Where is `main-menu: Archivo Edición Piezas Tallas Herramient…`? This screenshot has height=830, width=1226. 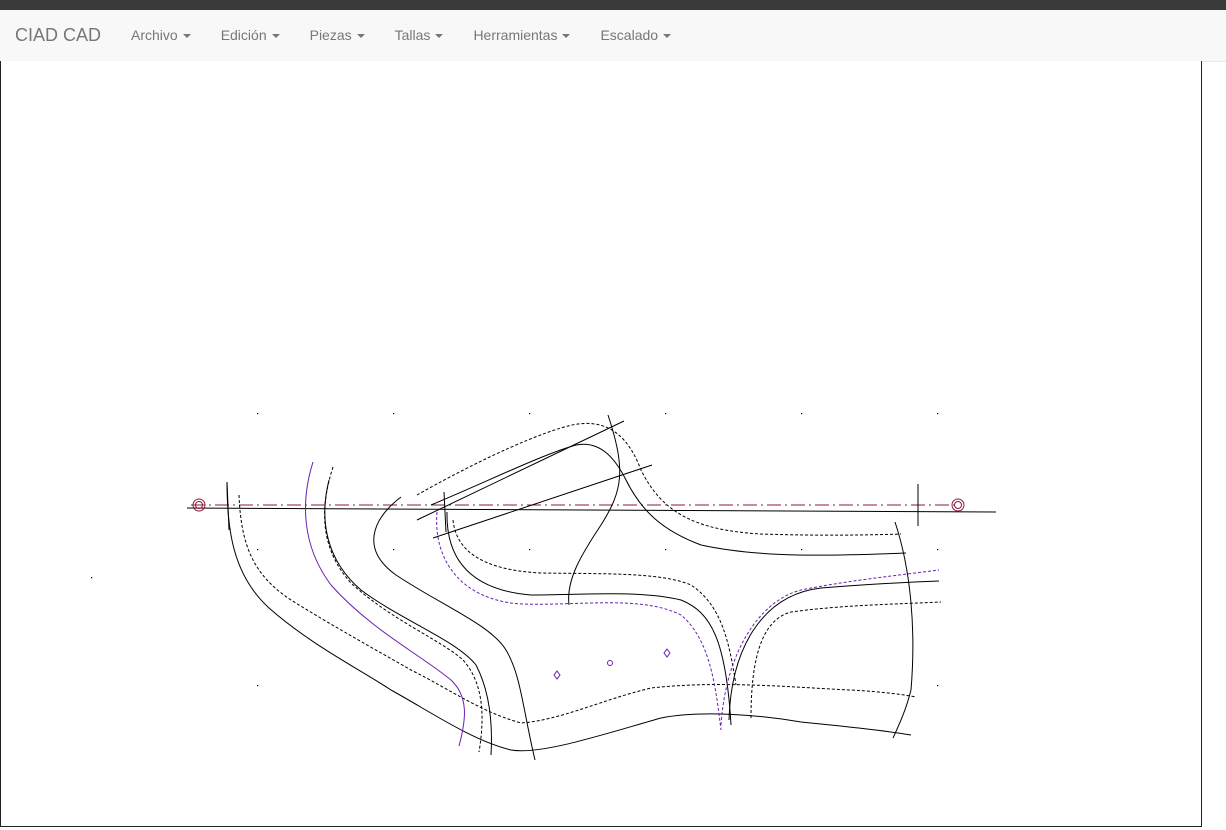 main-menu: Archivo Edición Piezas Tallas Herramient… is located at coordinates (401, 35).